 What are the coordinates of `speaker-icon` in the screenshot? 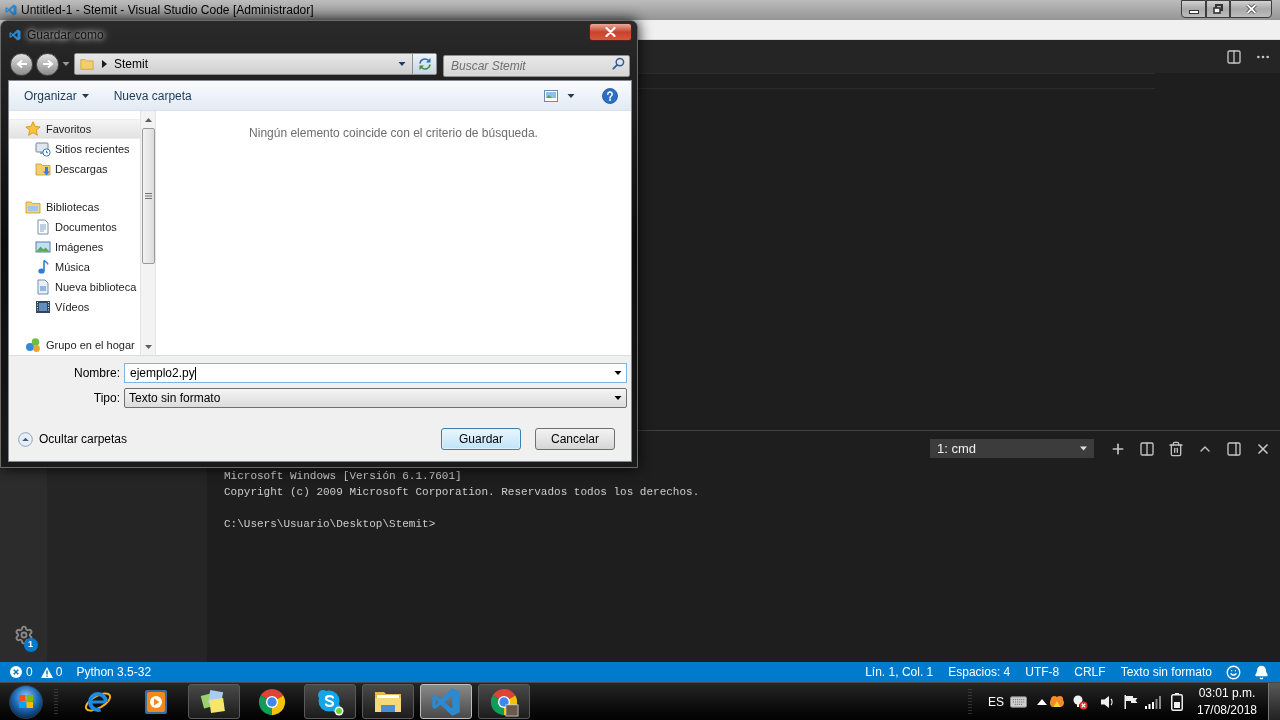 It's located at (1108, 701).